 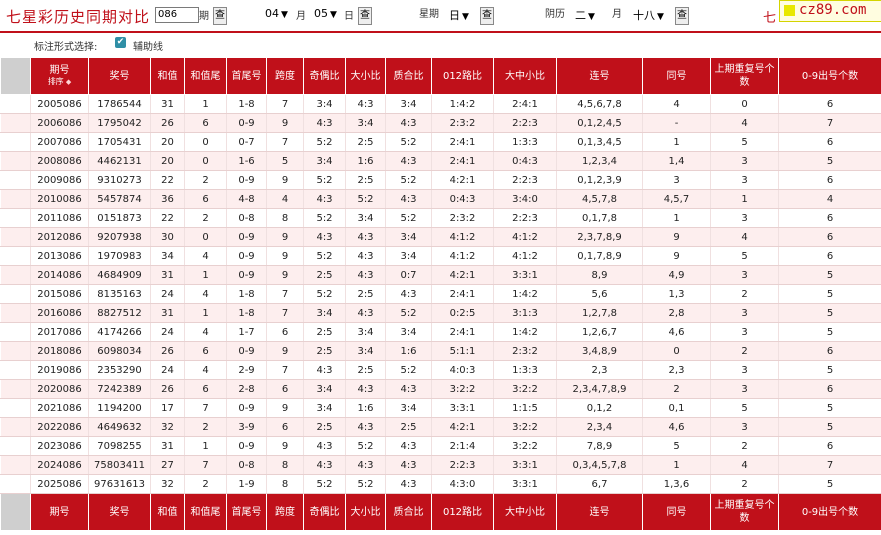 I want to click on column-header-2: 奖号, so click(x=119, y=512).